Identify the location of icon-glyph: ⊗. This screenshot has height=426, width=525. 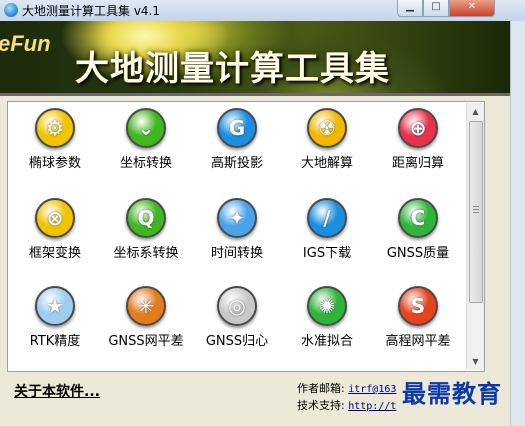
(55, 218).